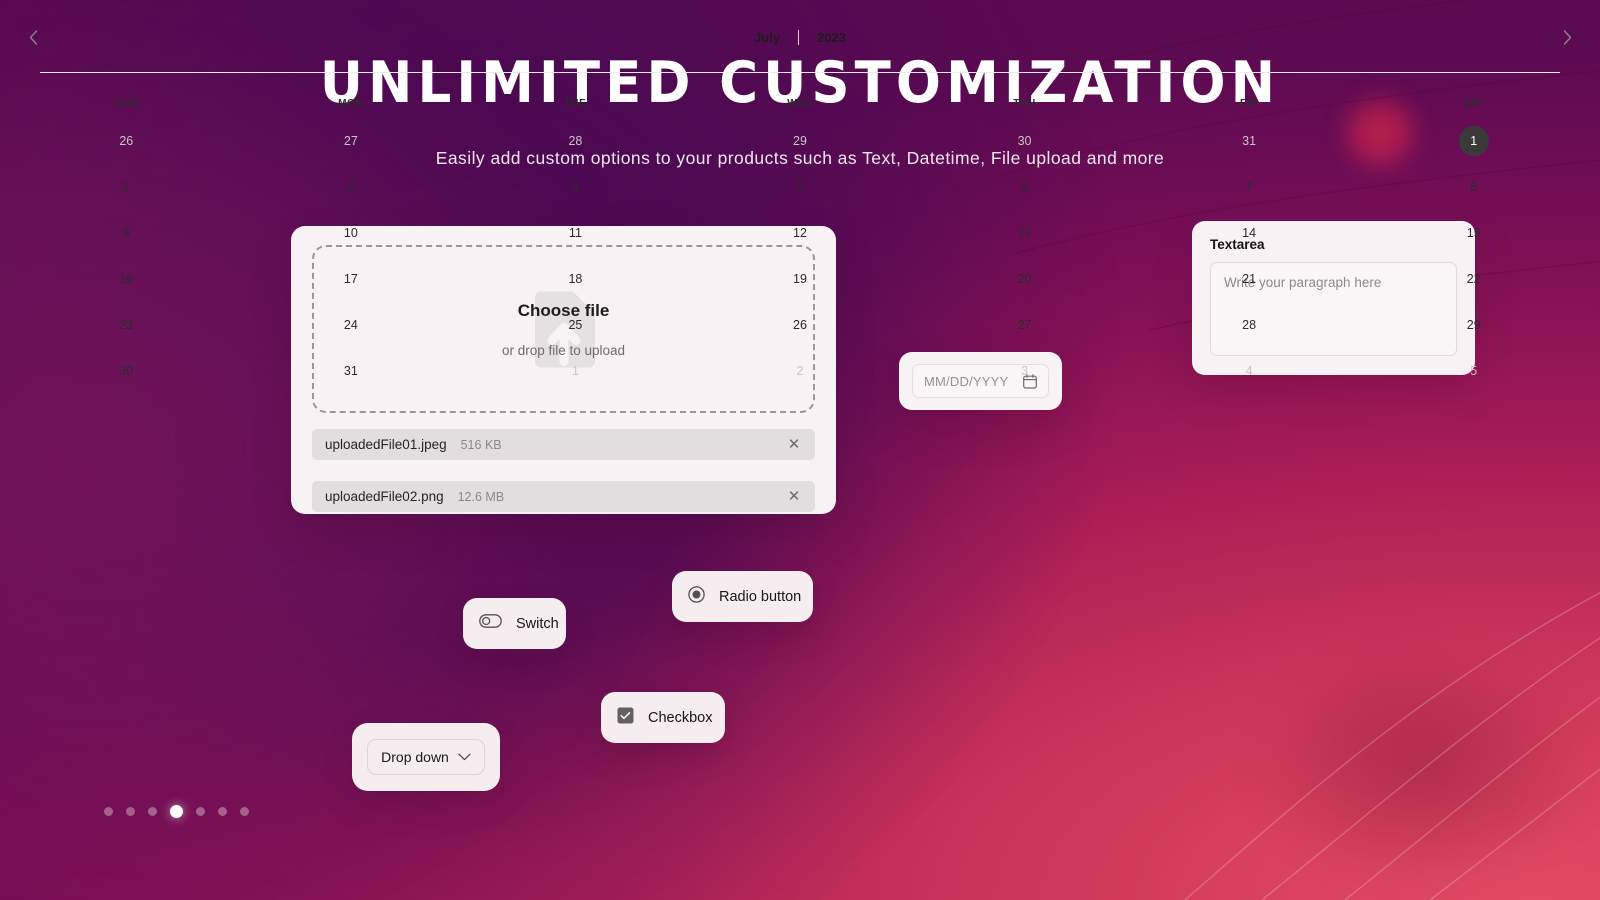 This screenshot has width=1600, height=900. What do you see at coordinates (575, 233) in the screenshot?
I see `calendar-day: 11` at bounding box center [575, 233].